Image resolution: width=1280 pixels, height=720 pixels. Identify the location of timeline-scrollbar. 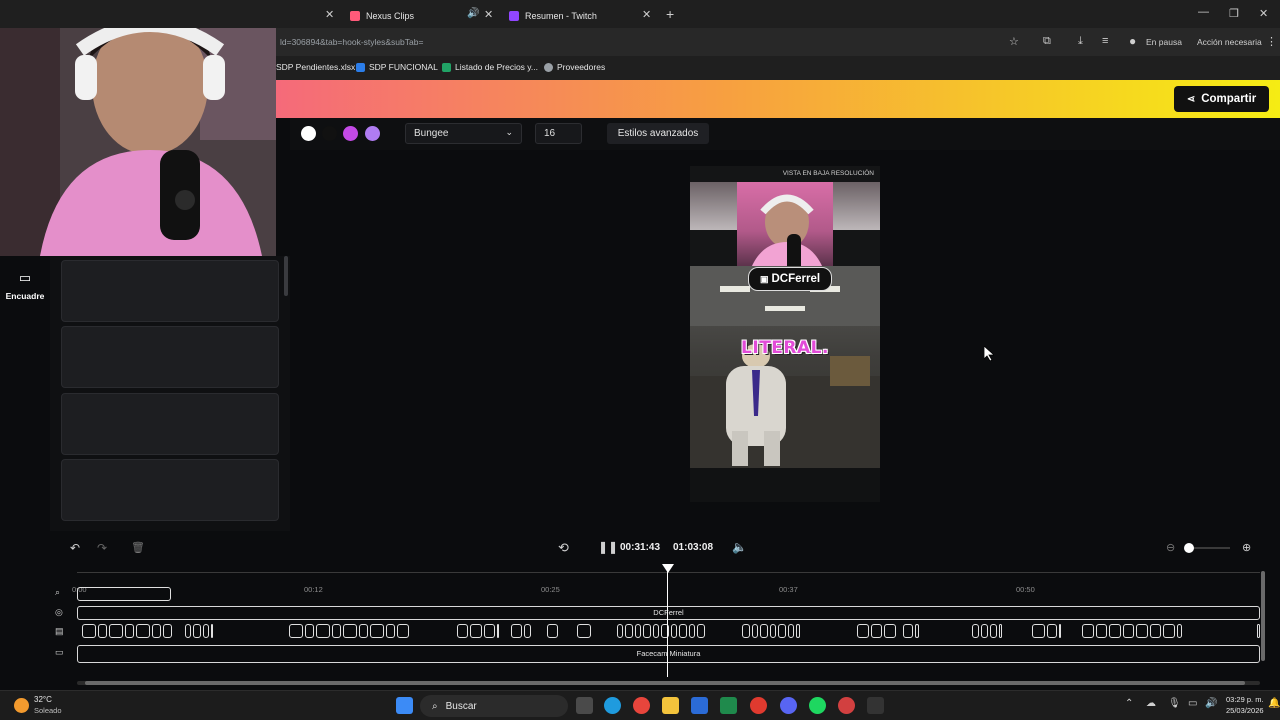
(668, 683).